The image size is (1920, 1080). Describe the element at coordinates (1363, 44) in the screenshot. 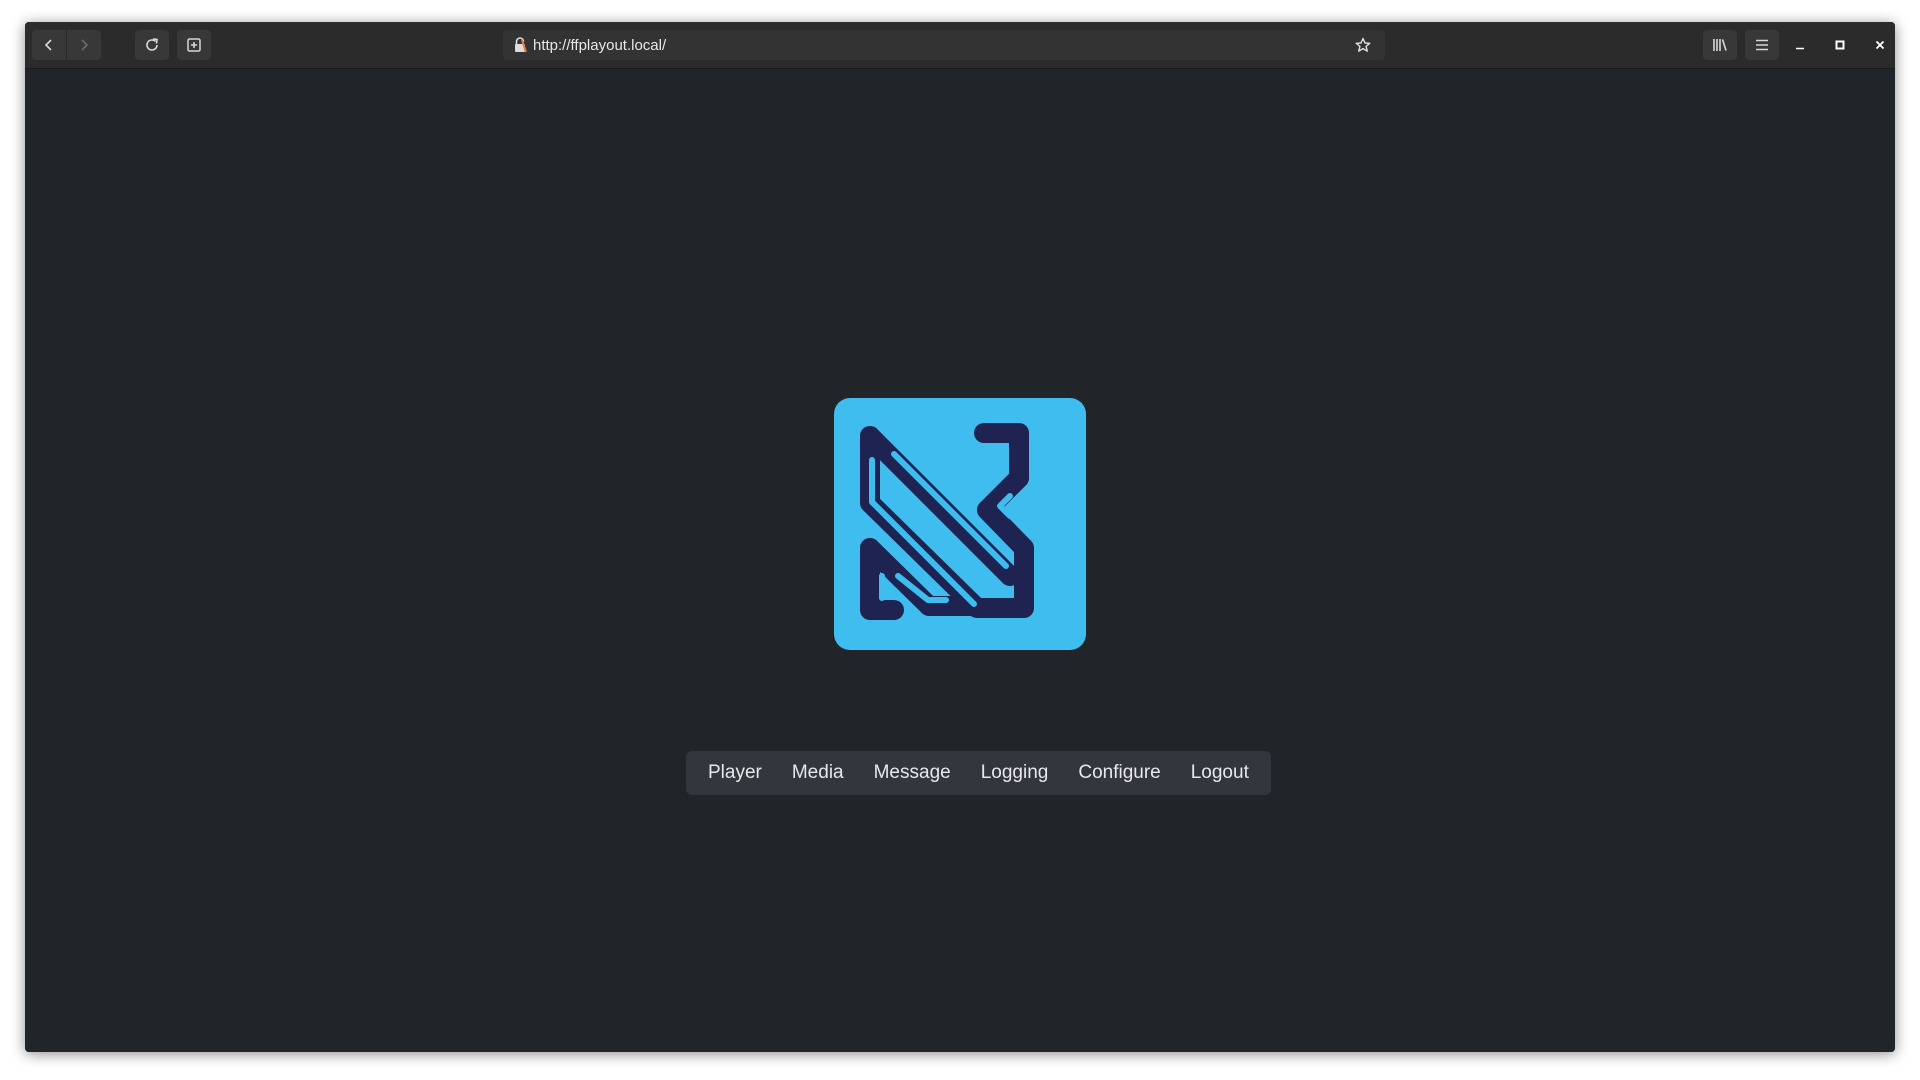

I see `star-icon` at that location.